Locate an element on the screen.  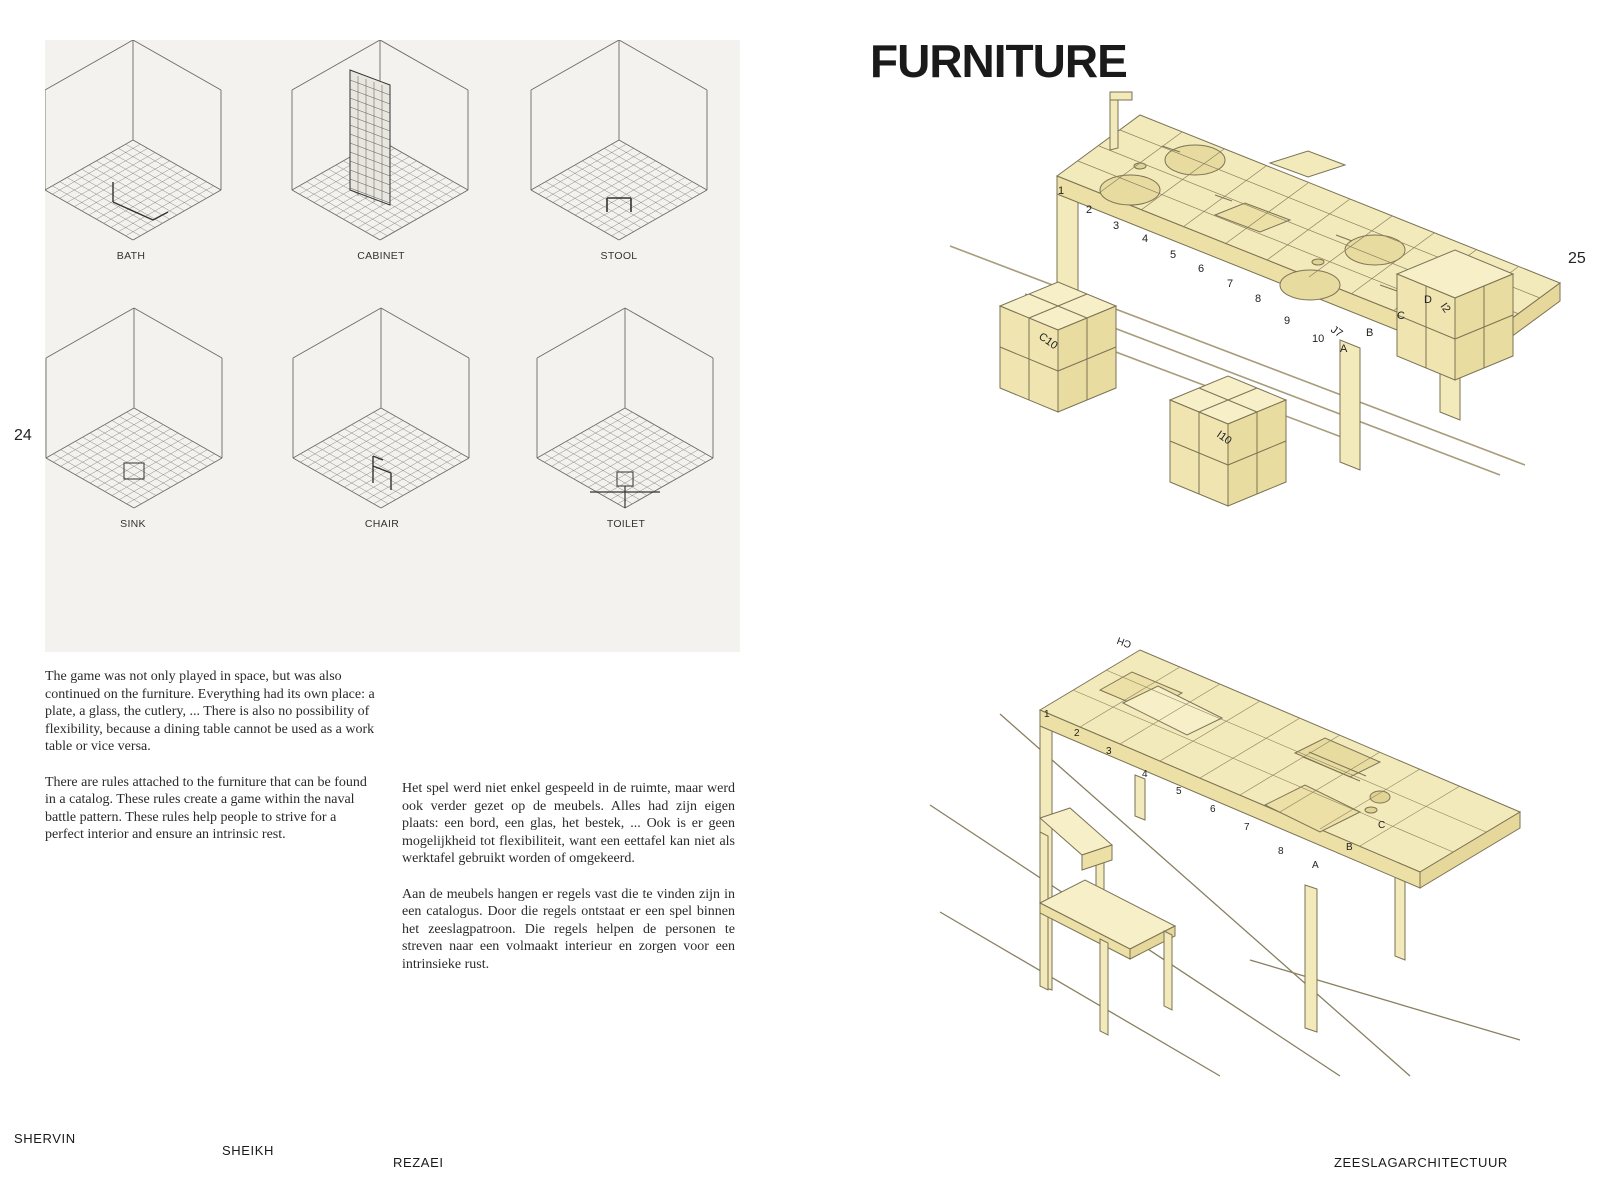
iso-cube-toilet is located at coordinates (625, 408).